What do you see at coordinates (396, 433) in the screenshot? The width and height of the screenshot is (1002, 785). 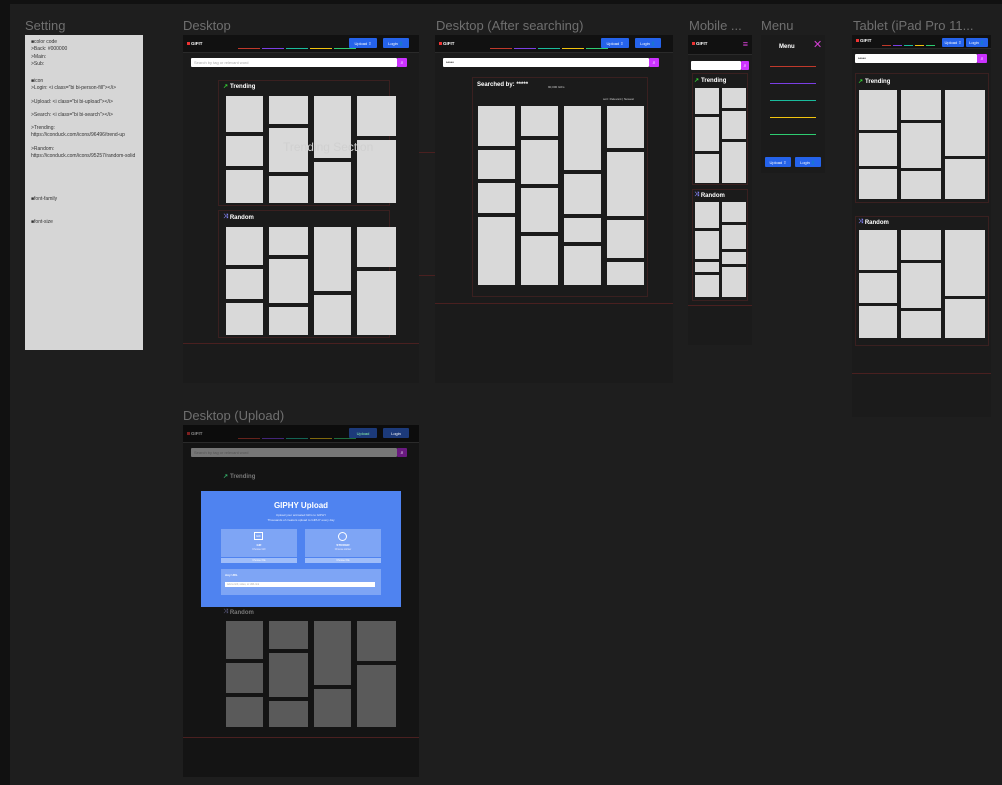 I see `login-button: Login` at bounding box center [396, 433].